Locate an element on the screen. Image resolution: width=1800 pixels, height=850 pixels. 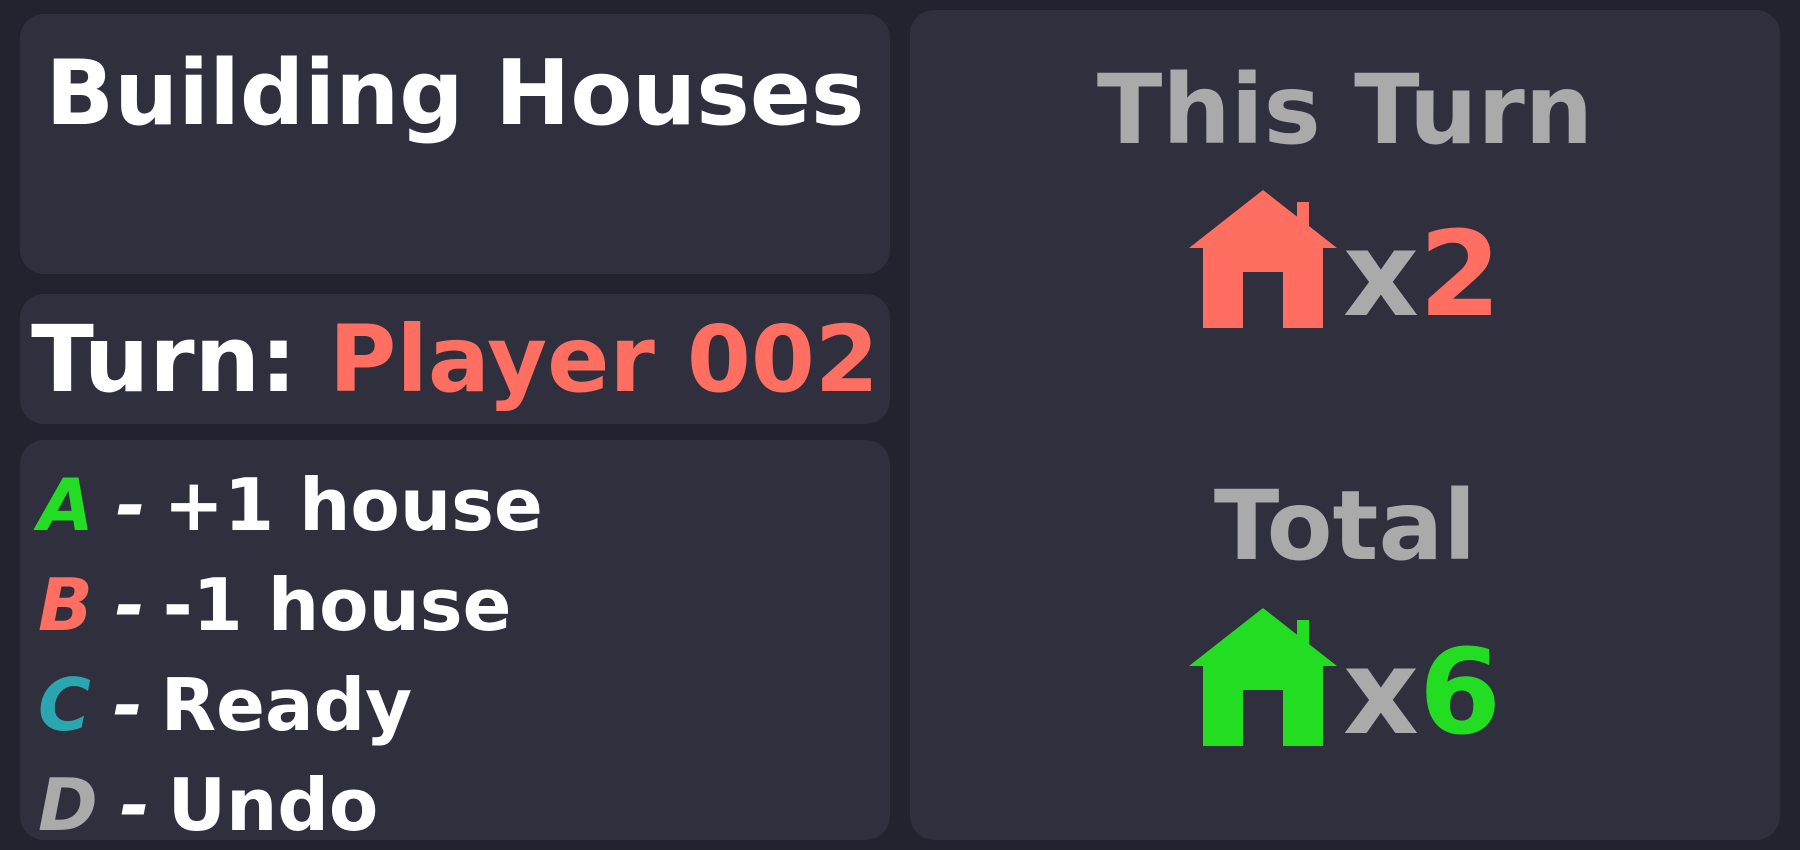
this-turn-count: x2 is located at coordinates (1422, 274).